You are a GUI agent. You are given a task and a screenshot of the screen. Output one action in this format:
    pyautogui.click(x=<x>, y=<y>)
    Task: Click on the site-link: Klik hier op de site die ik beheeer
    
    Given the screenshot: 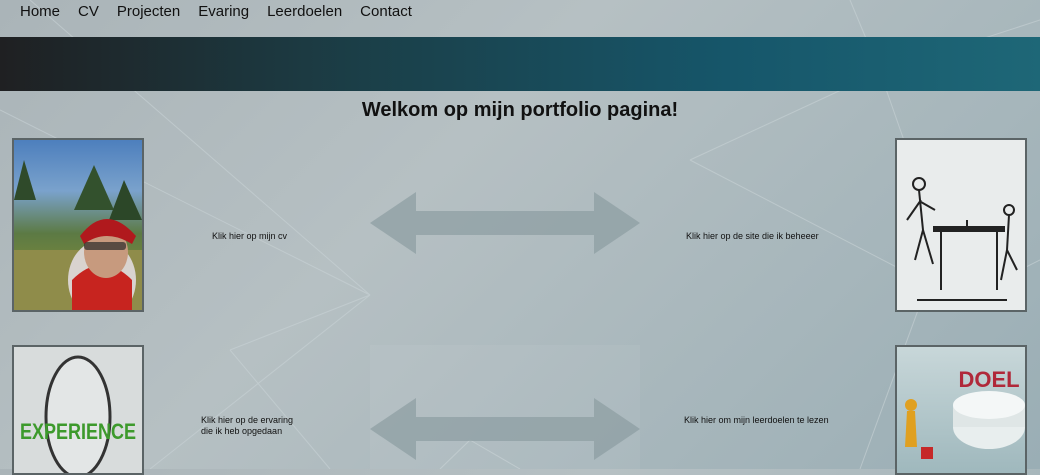 What is the action you would take?
    pyautogui.click(x=752, y=236)
    